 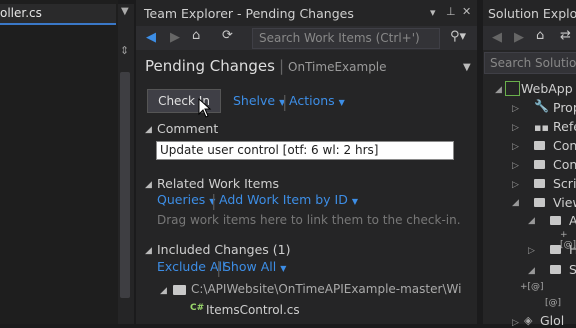 What do you see at coordinates (227, 35) in the screenshot?
I see `refresh-icon: ⟳` at bounding box center [227, 35].